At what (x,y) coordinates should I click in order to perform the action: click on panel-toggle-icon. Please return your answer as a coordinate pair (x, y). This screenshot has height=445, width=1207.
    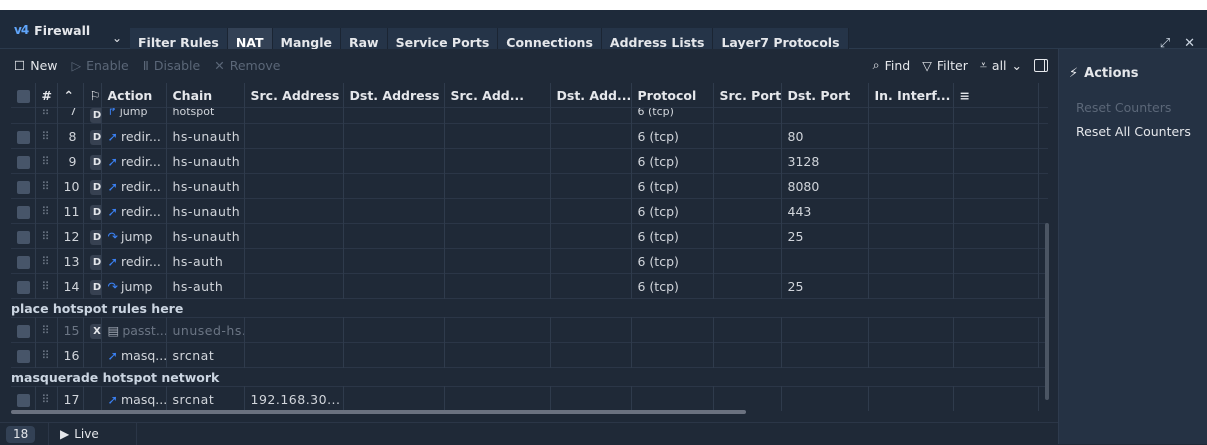
    Looking at the image, I should click on (1041, 65).